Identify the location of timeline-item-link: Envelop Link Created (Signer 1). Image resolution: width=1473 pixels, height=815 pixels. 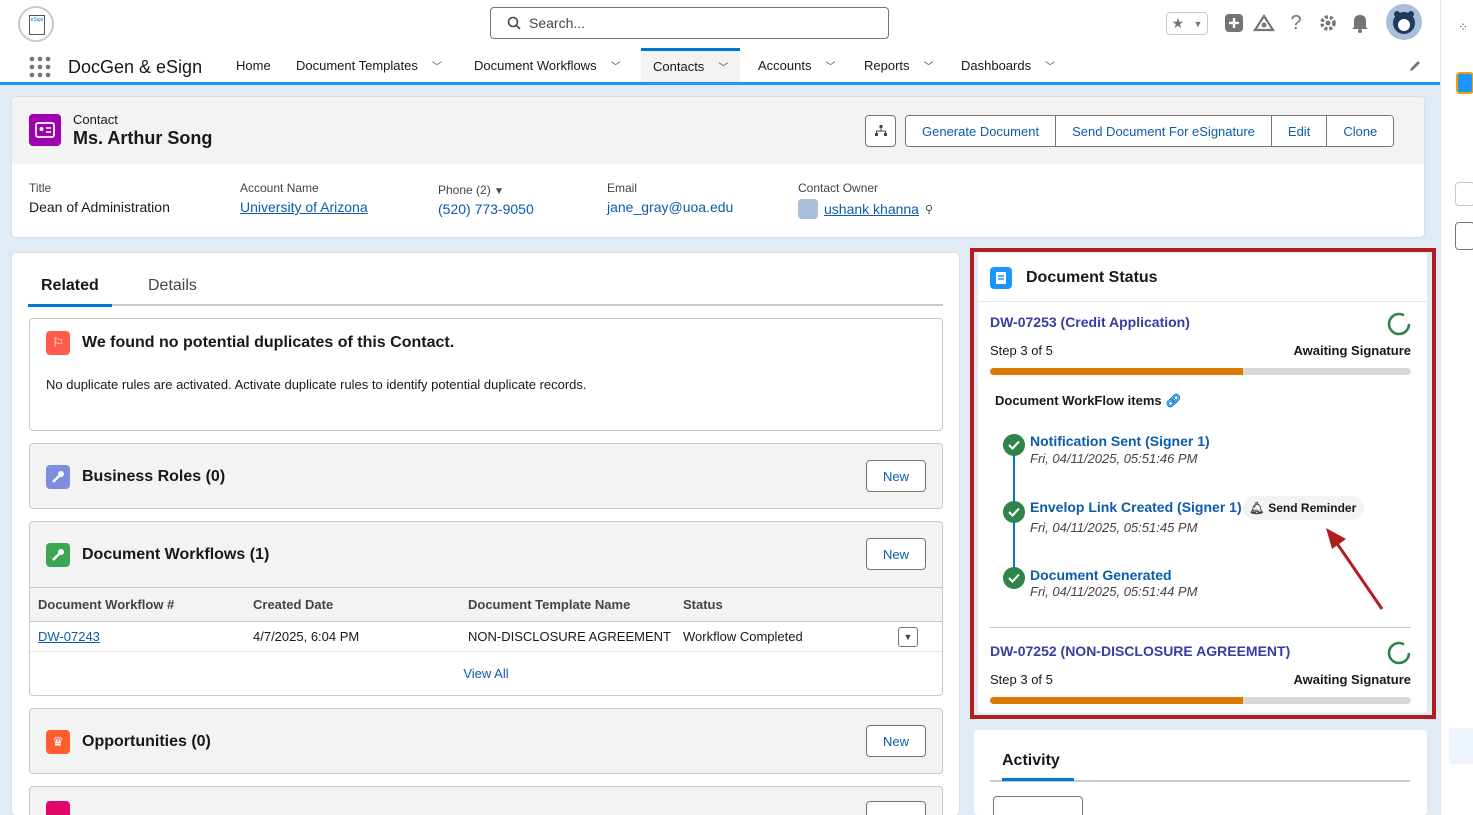
(1136, 507).